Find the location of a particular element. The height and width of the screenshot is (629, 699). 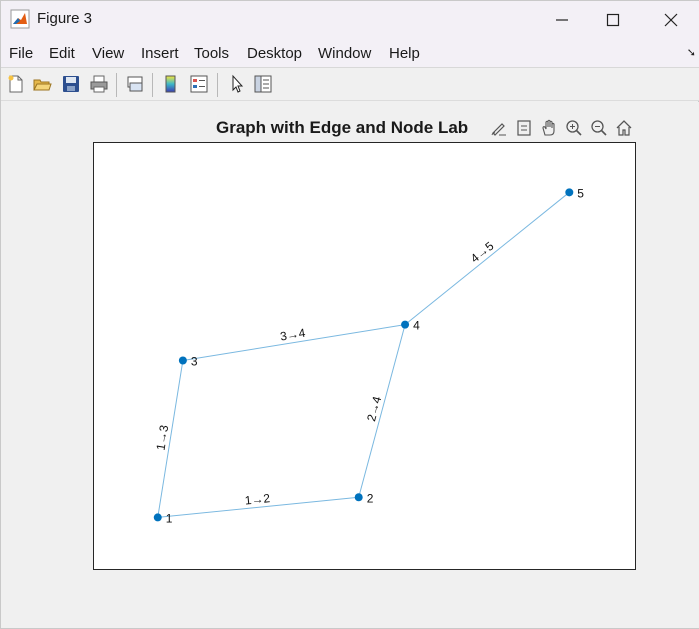

open-file-button is located at coordinates (42, 84).